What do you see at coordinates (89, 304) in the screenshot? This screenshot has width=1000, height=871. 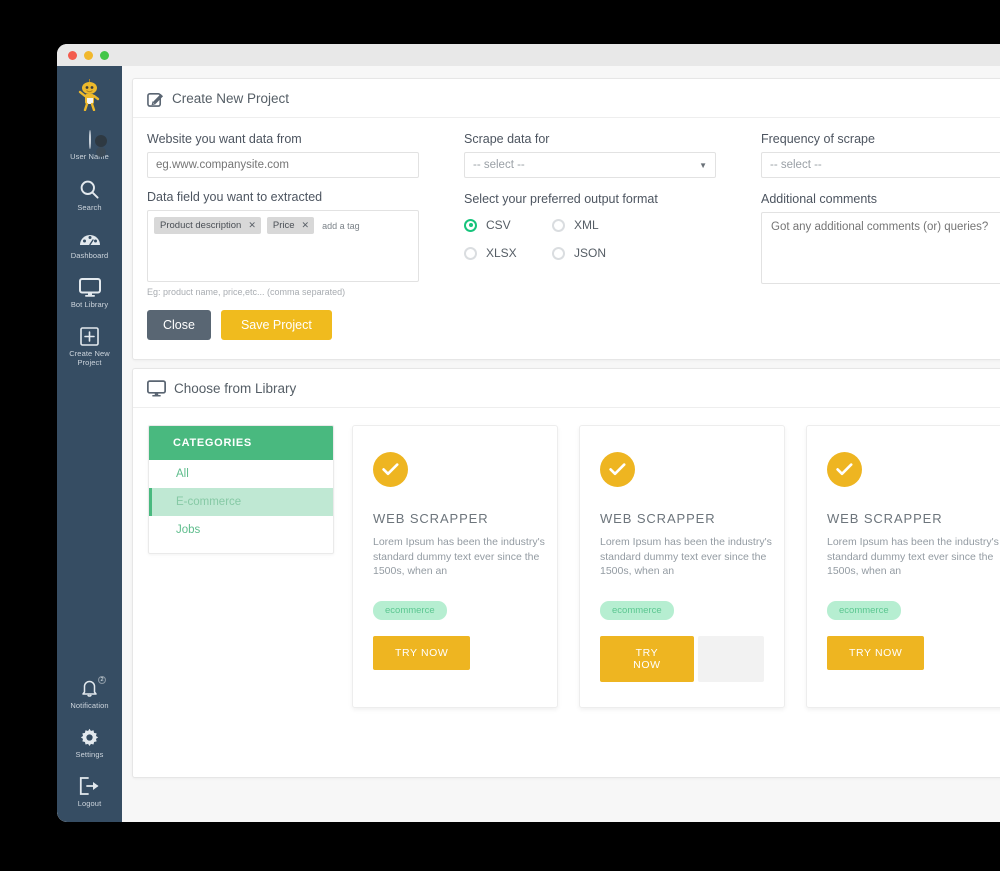 I see `sidebar-item-label: Bot Library` at bounding box center [89, 304].